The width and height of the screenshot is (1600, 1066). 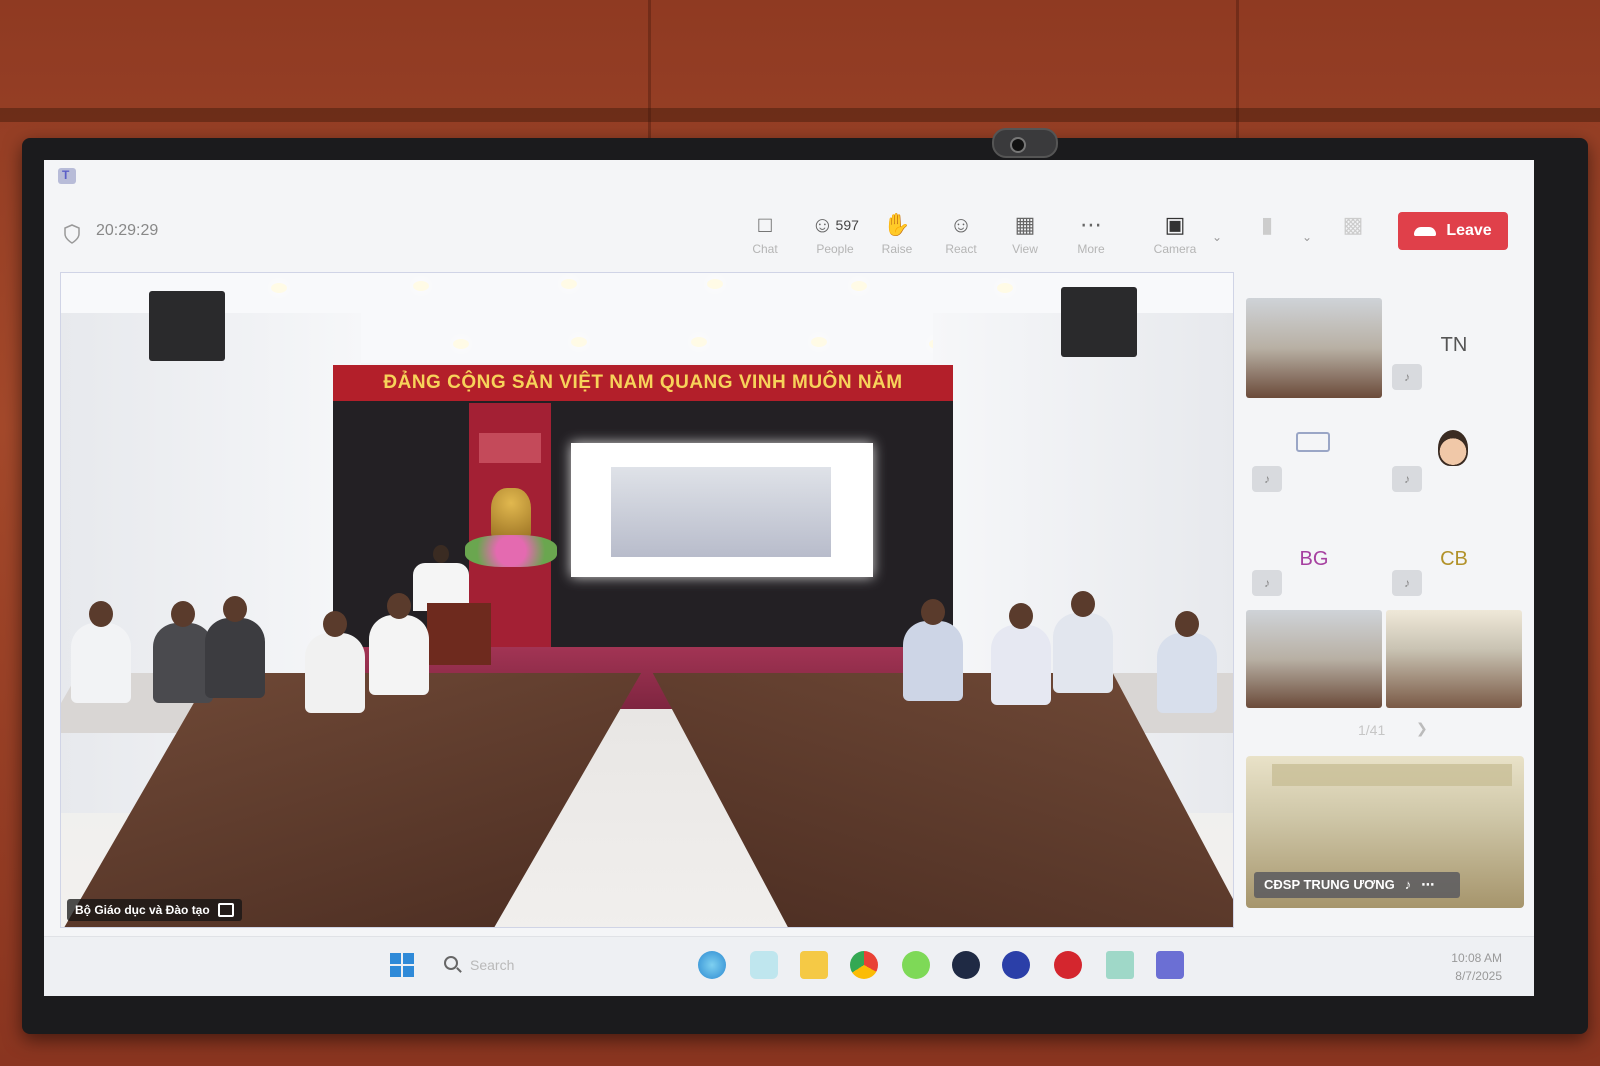 I want to click on more-button: ⋯ More, so click(x=1091, y=233).